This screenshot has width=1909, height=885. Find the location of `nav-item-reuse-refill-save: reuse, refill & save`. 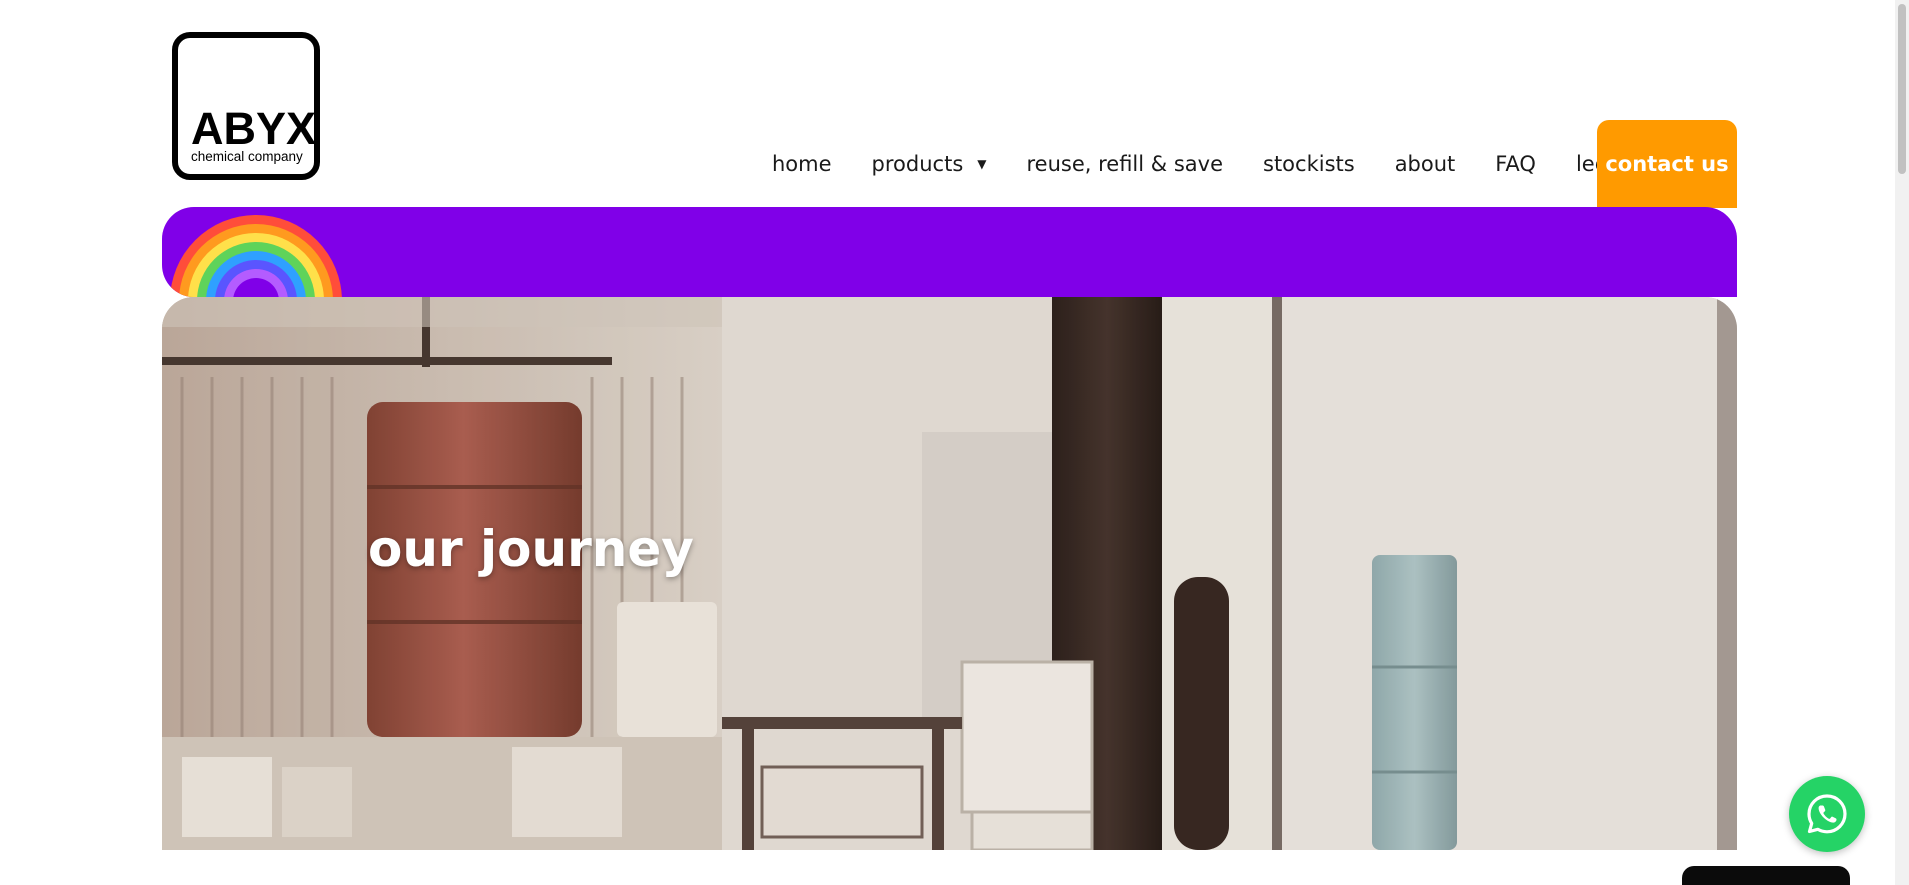

nav-item-reuse-refill-save: reuse, refill & save is located at coordinates (1125, 164).